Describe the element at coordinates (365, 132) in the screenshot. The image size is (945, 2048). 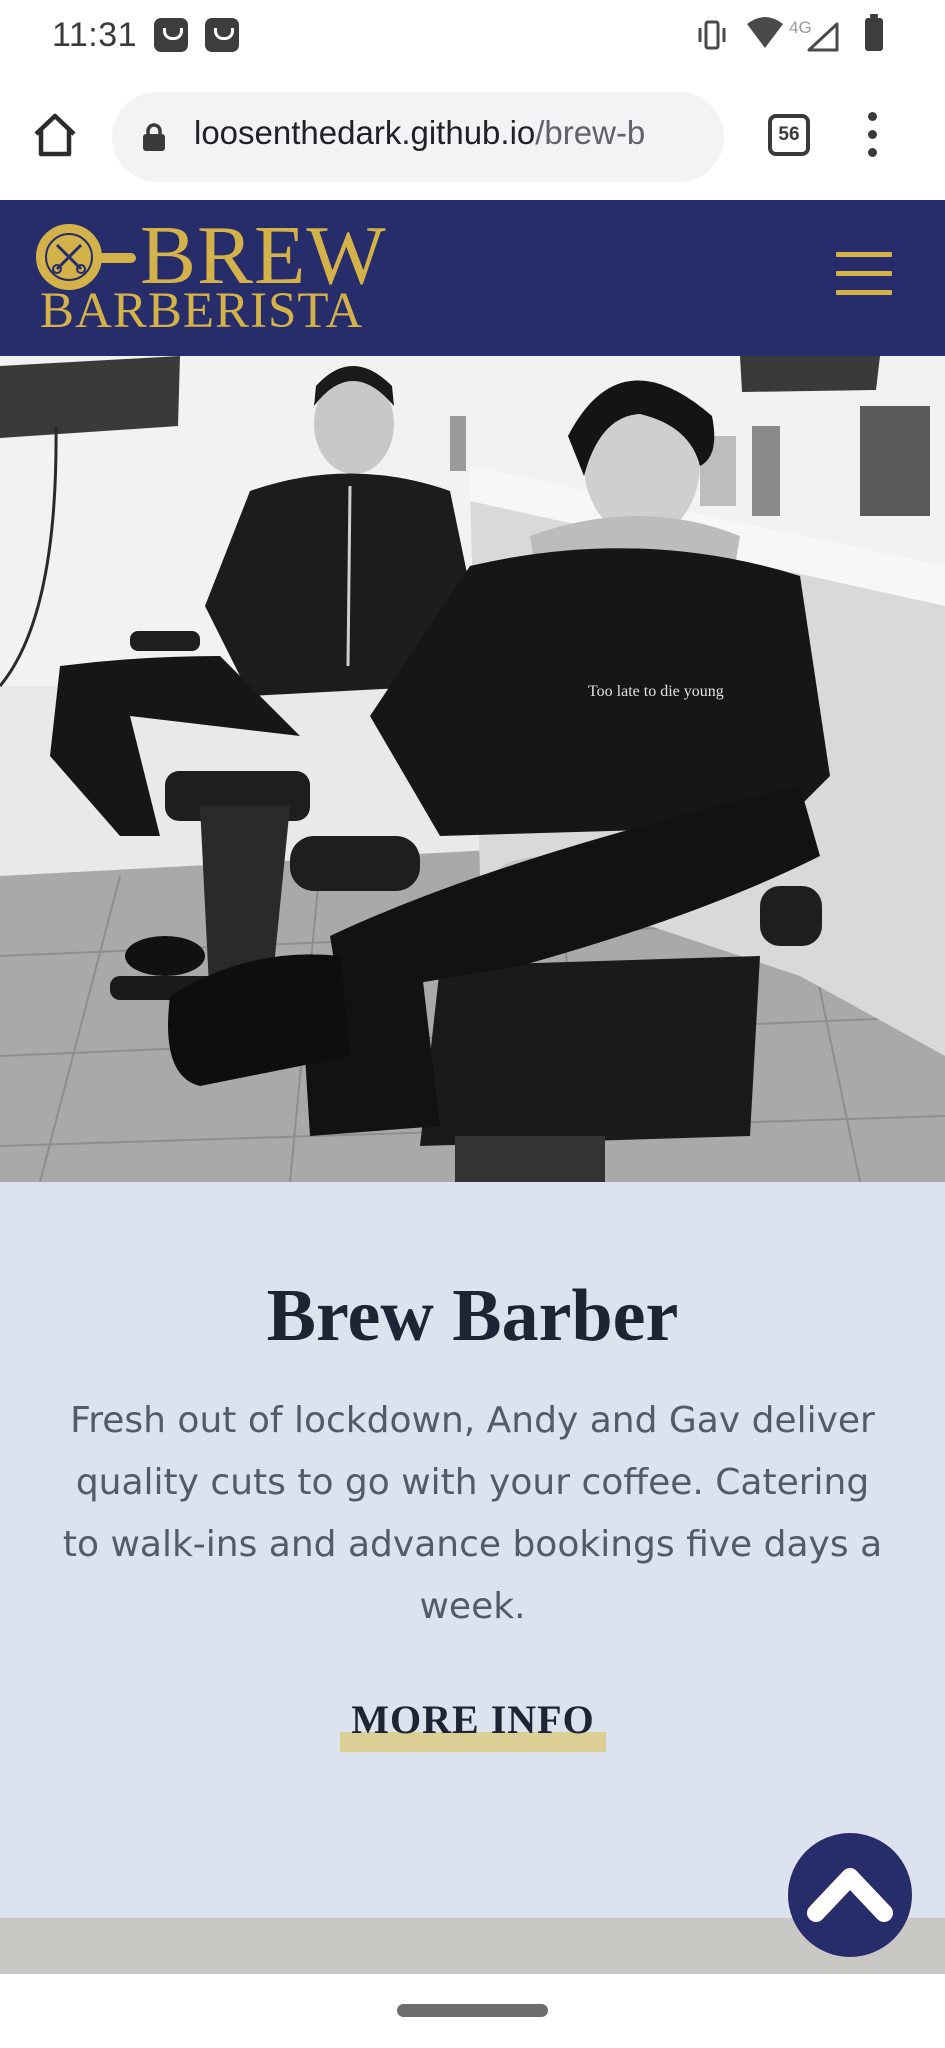
I see `url-host: loosenthedark.github.io` at that location.